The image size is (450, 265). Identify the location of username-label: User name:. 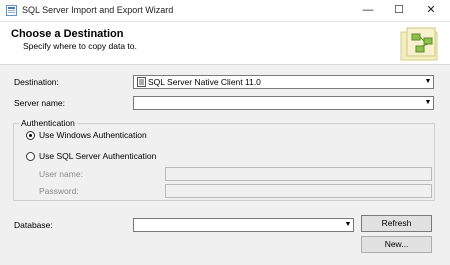
(61, 174).